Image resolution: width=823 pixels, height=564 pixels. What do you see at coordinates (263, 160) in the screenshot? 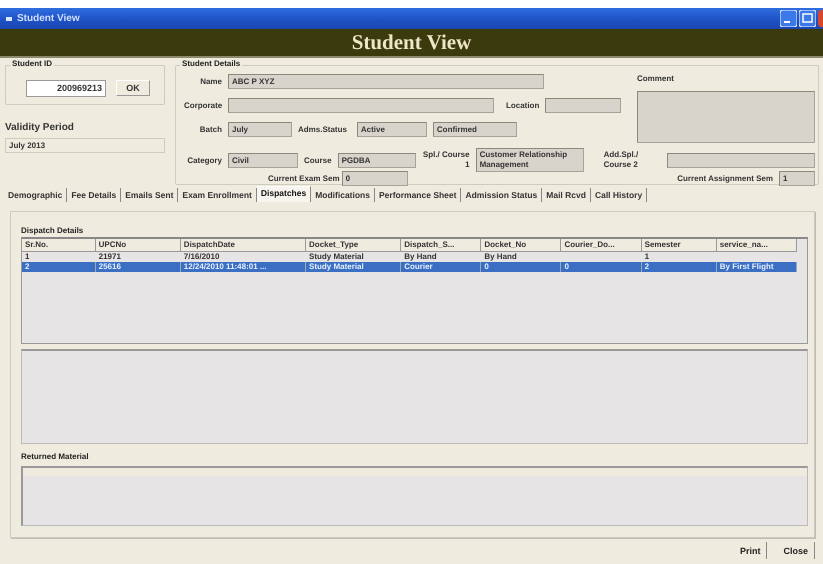
I see `text-field: Civil` at bounding box center [263, 160].